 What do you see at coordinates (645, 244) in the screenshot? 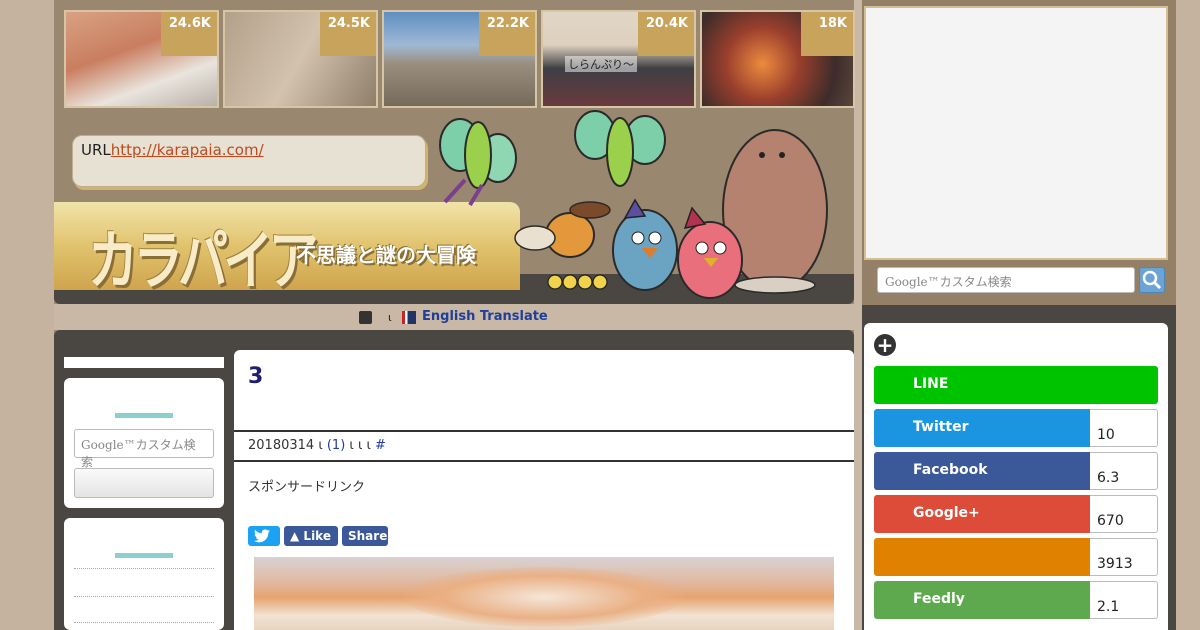
I see `blue-bird-character-icon` at bounding box center [645, 244].